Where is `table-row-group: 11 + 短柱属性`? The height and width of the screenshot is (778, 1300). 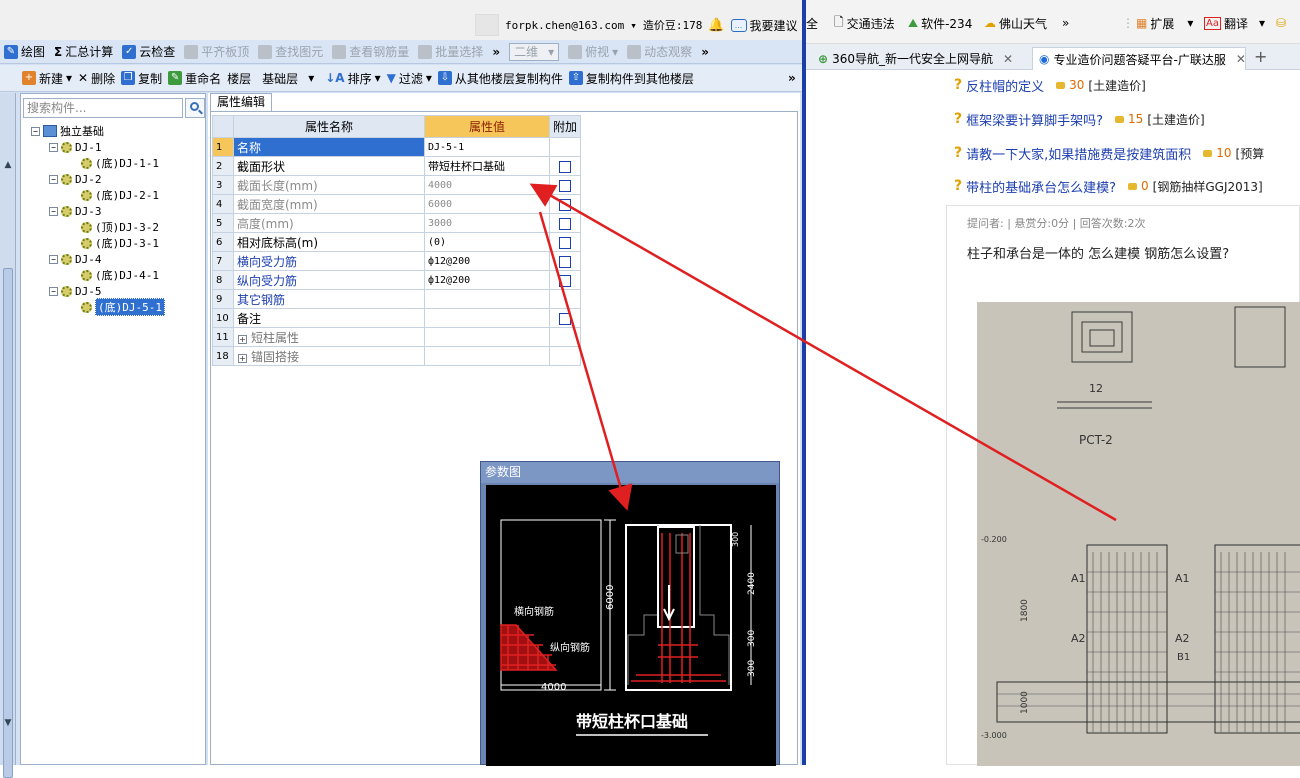 table-row-group: 11 + 短柱属性 is located at coordinates (397, 337).